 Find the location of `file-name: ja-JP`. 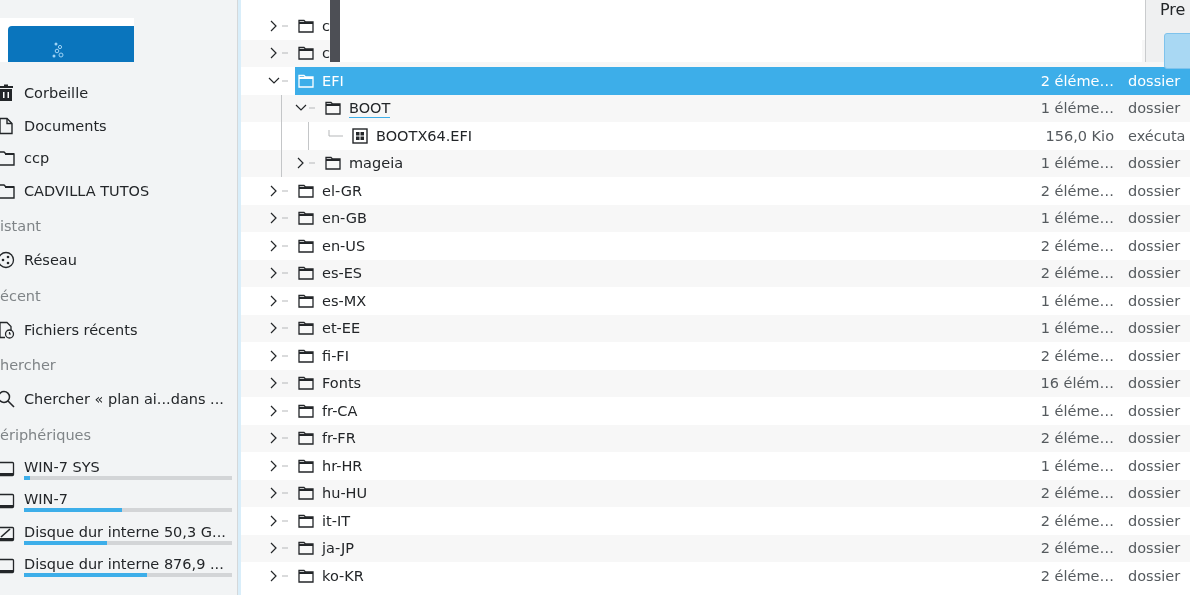

file-name: ja-JP is located at coordinates (338, 548).